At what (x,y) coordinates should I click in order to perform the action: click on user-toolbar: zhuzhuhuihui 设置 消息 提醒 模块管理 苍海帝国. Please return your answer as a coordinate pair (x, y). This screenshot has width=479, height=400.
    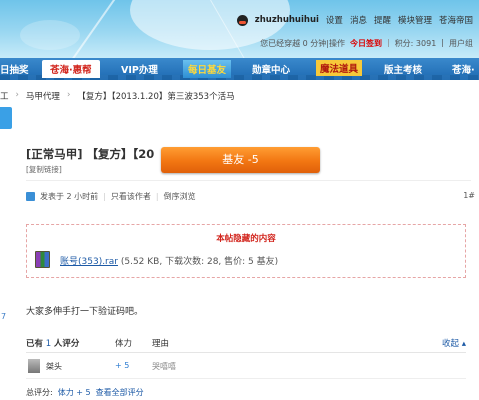
    Looking at the image, I should click on (354, 20).